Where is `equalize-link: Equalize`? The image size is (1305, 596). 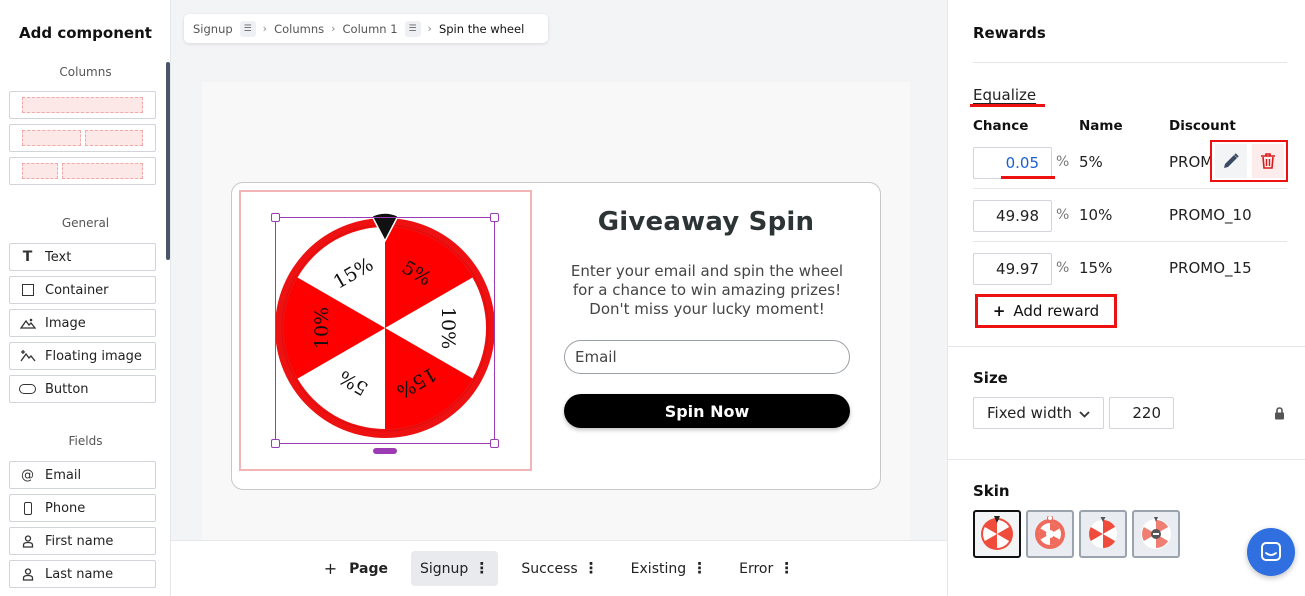
equalize-link: Equalize is located at coordinates (1004, 95).